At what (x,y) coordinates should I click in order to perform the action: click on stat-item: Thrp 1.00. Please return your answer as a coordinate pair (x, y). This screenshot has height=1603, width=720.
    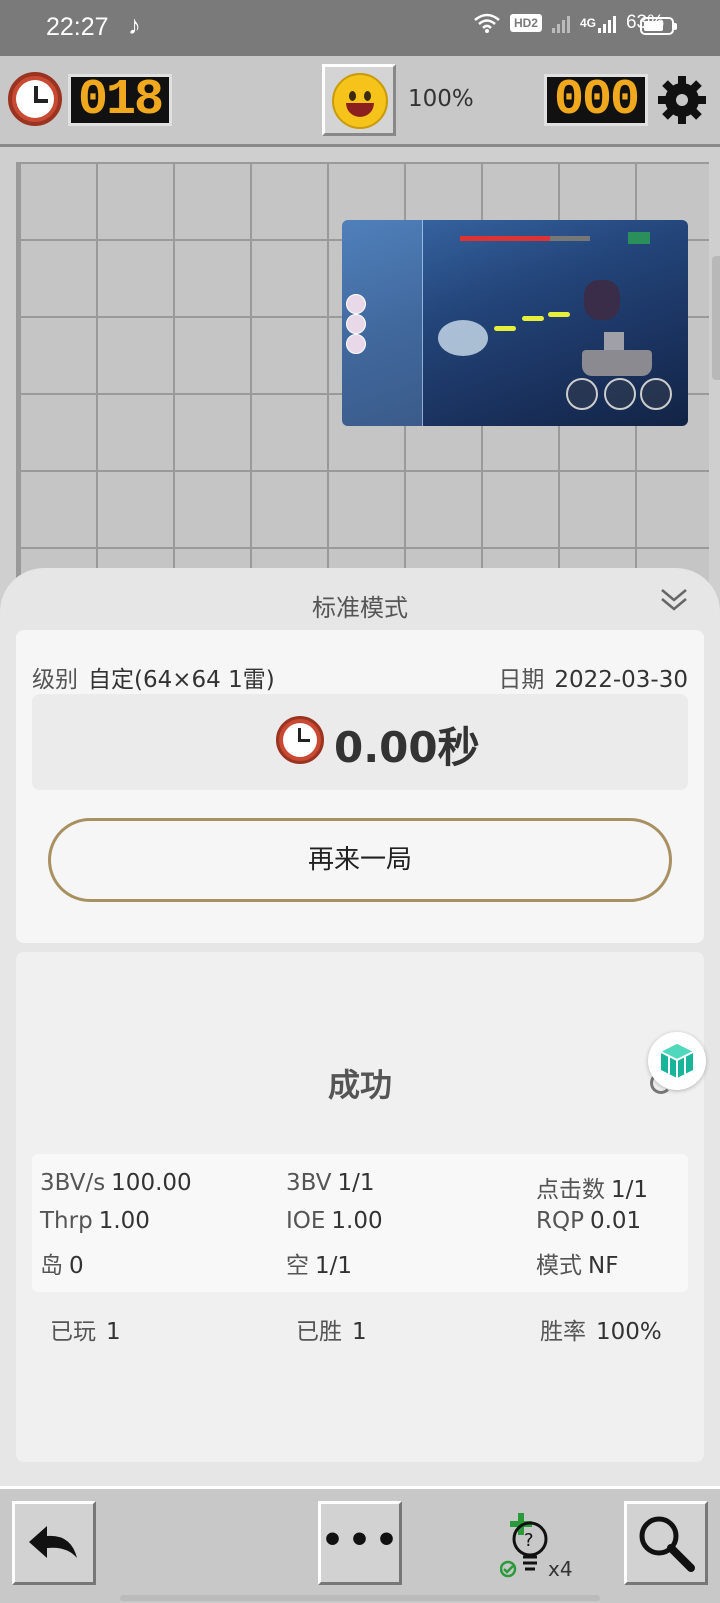
    Looking at the image, I should click on (95, 1221).